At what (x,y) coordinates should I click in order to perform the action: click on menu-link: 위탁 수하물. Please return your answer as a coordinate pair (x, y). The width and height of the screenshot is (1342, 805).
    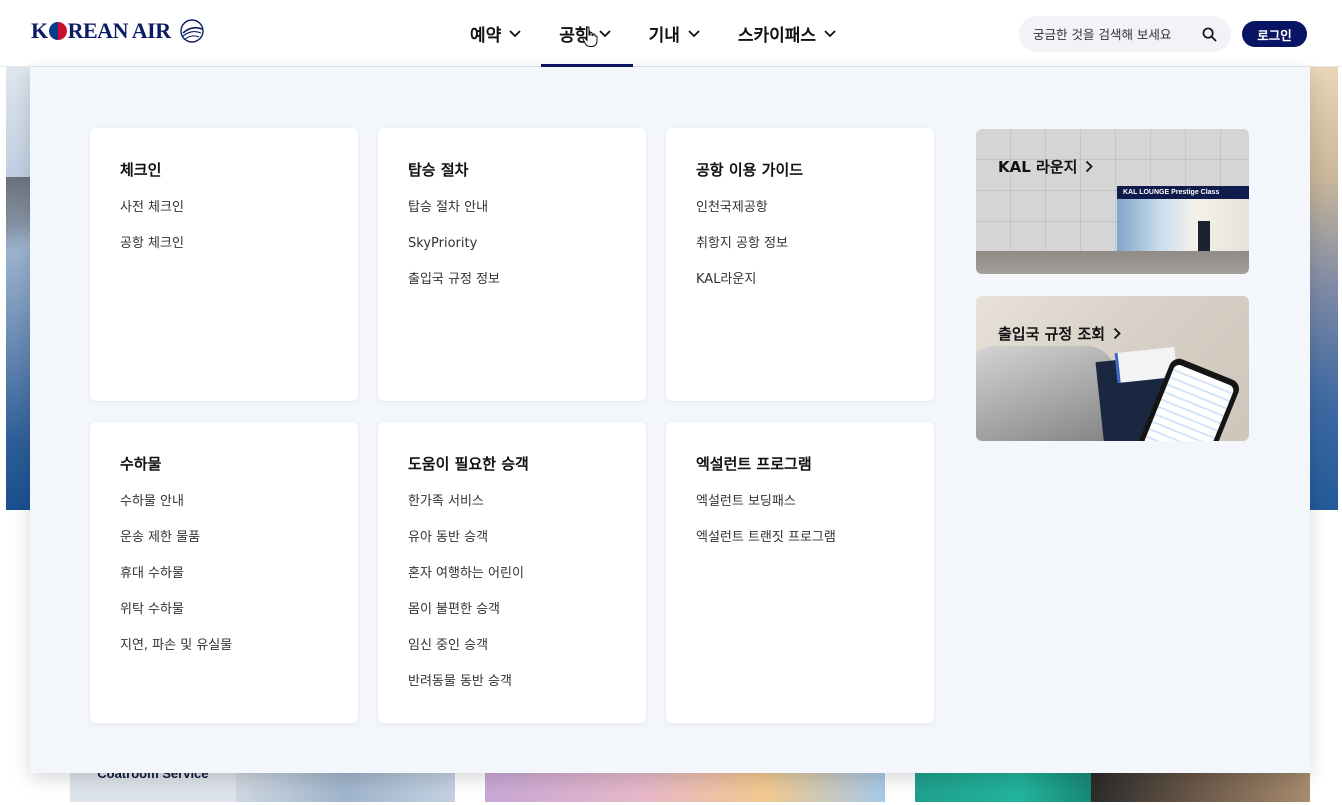
    Looking at the image, I should click on (224, 610).